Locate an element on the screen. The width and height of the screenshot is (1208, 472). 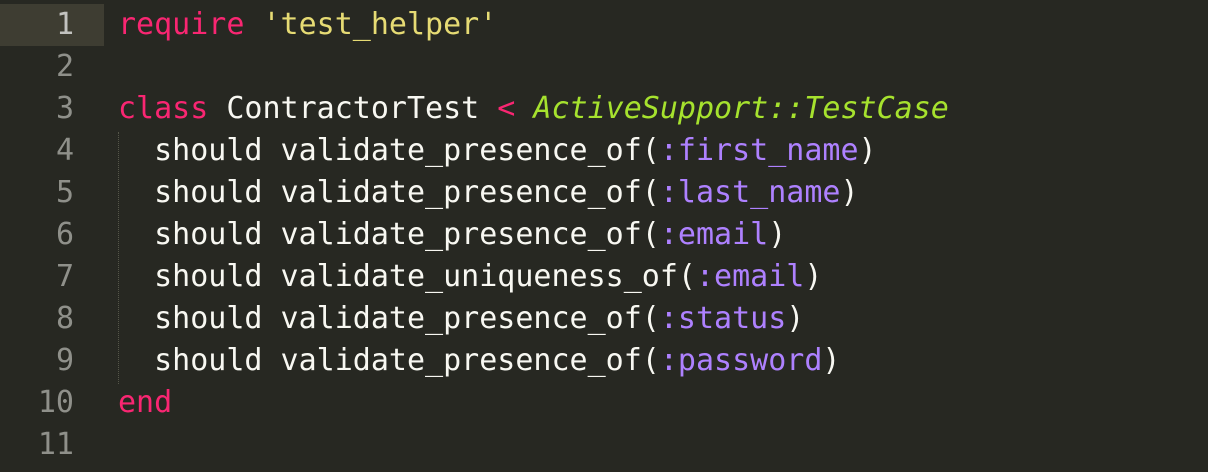
line-number: 4 is located at coordinates (64, 150).